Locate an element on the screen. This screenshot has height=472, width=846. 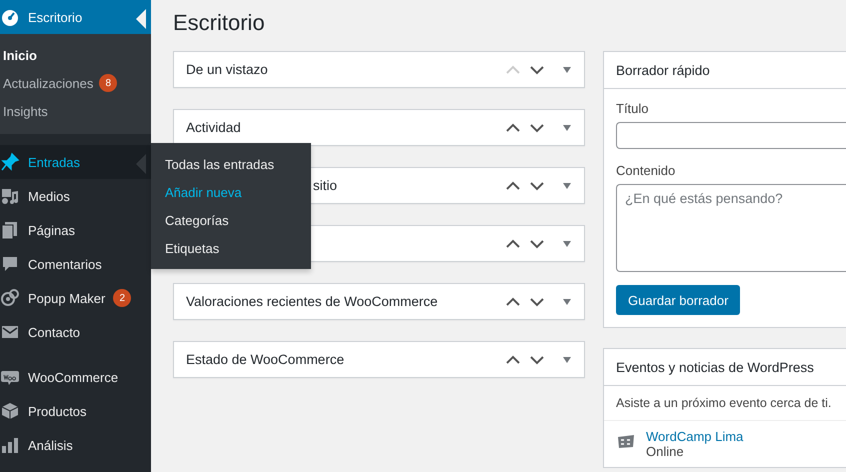
panel-title: Eventos y noticias de WordPress is located at coordinates (725, 367).